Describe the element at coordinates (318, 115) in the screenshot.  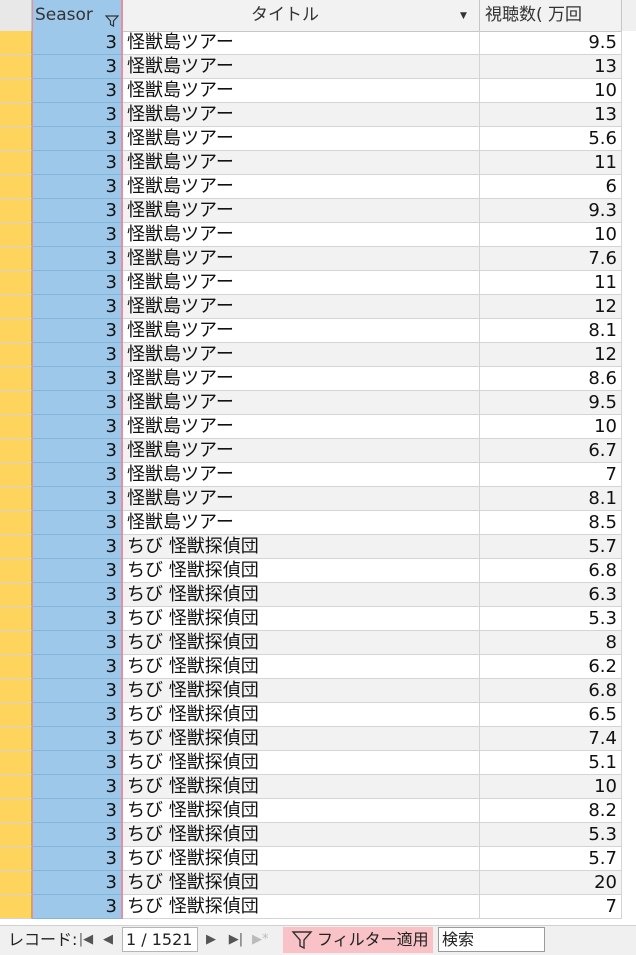
I see `table-row: 3 怪獣島ツアー 13` at that location.